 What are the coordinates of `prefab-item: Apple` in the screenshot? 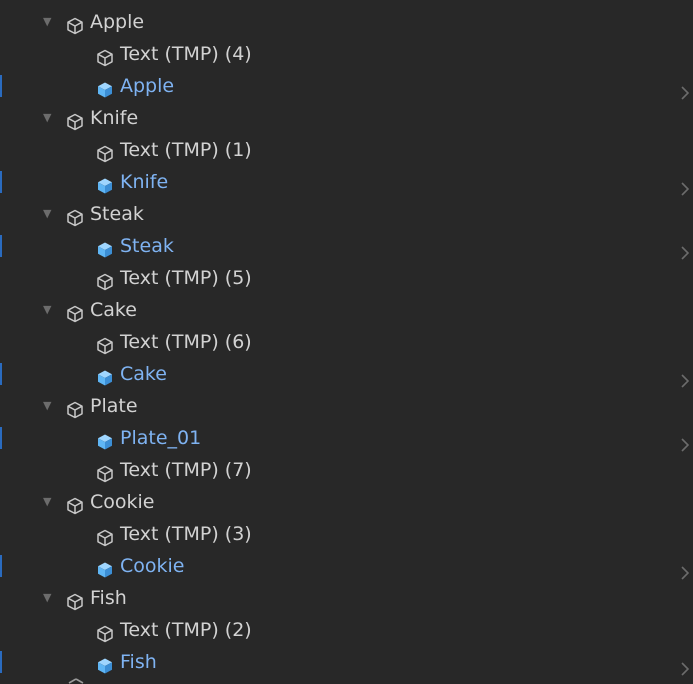 It's located at (346, 86).